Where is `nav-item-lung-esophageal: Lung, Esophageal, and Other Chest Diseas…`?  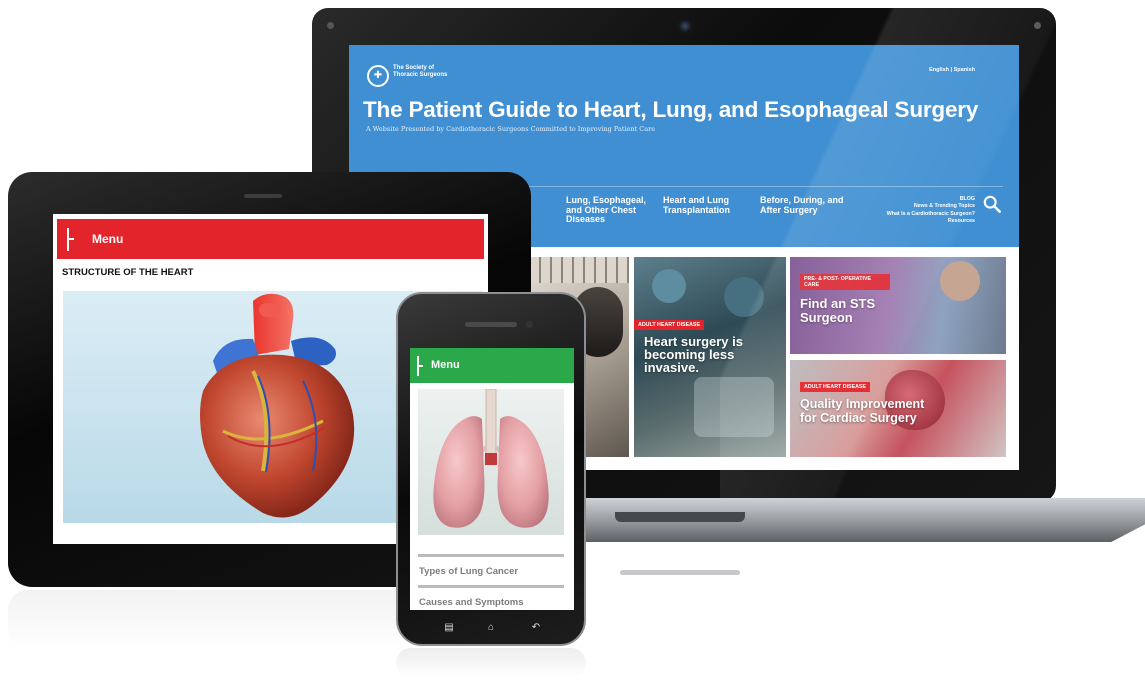 nav-item-lung-esophageal: Lung, Esophageal, and Other Chest Diseas… is located at coordinates (608, 210).